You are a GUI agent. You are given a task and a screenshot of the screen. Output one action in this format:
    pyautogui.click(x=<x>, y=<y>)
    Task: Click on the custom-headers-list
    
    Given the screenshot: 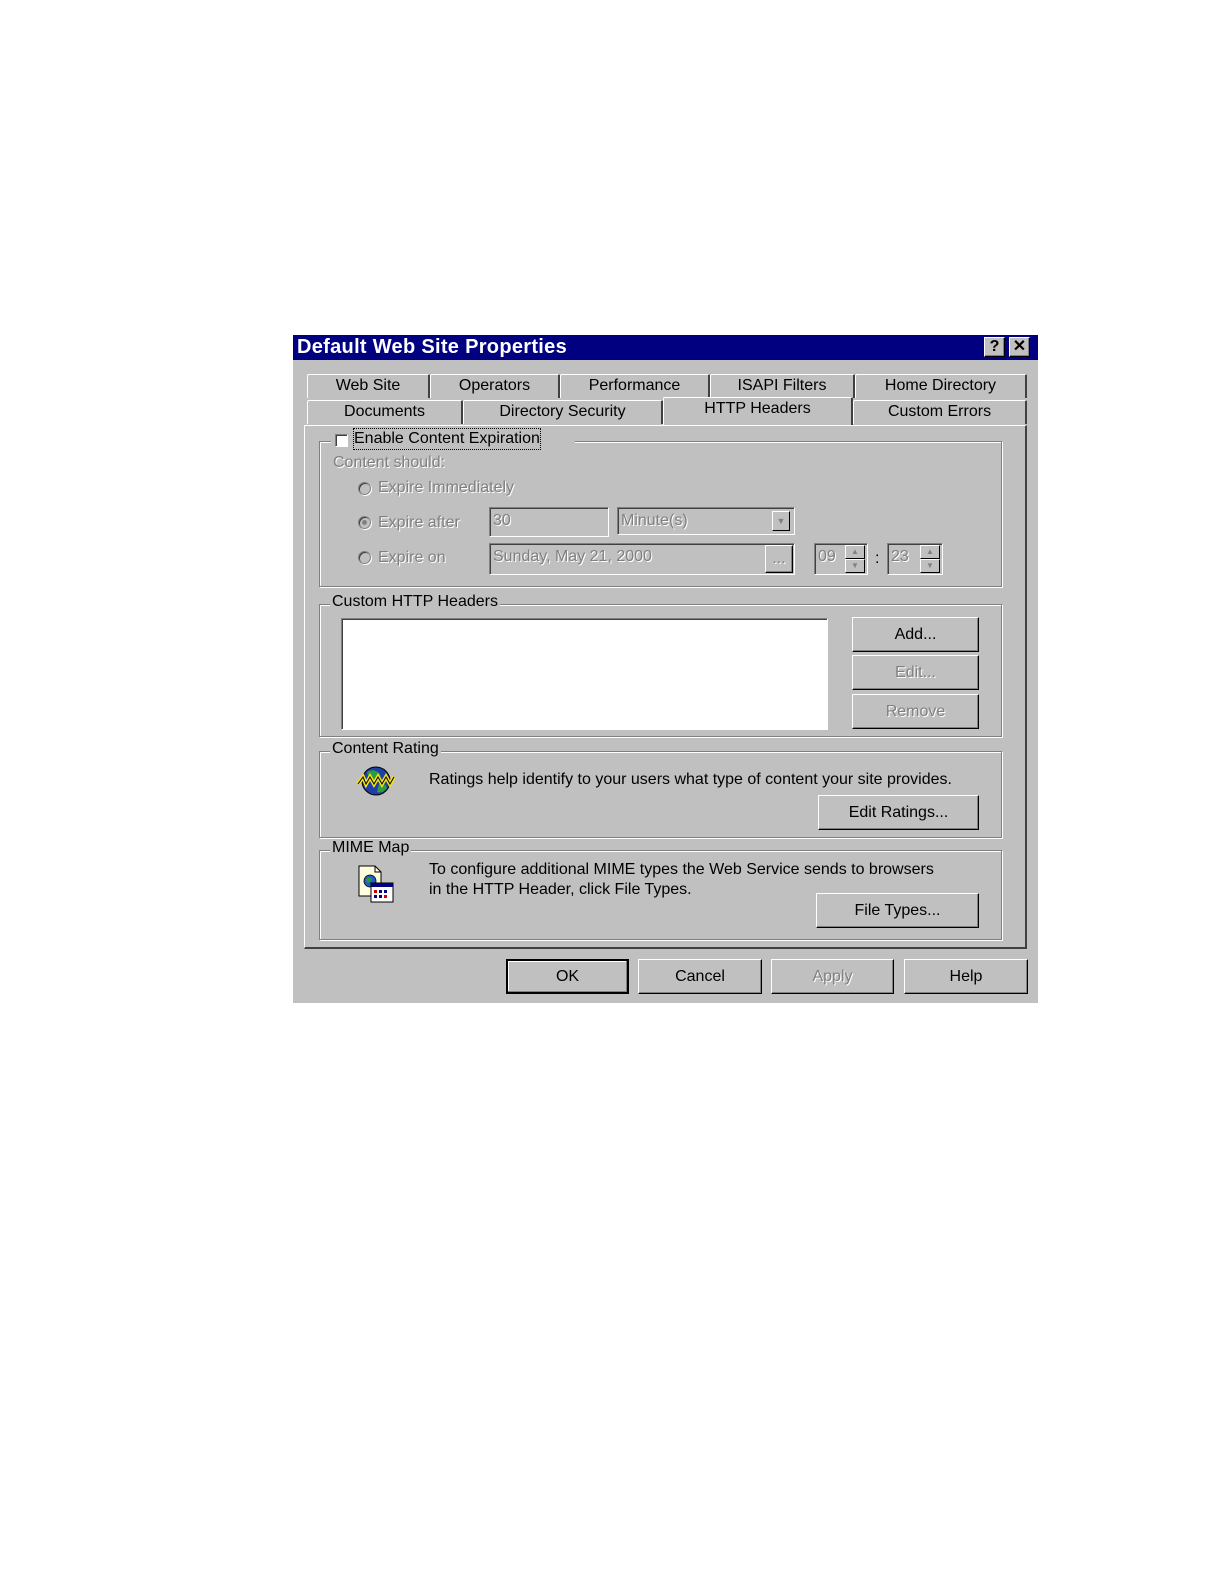 What is the action you would take?
    pyautogui.click(x=584, y=674)
    